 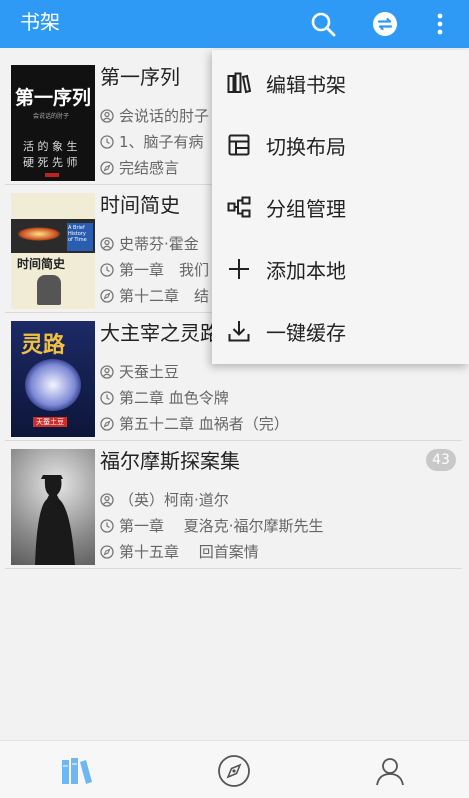 I want to click on more-options-button, so click(x=440, y=24).